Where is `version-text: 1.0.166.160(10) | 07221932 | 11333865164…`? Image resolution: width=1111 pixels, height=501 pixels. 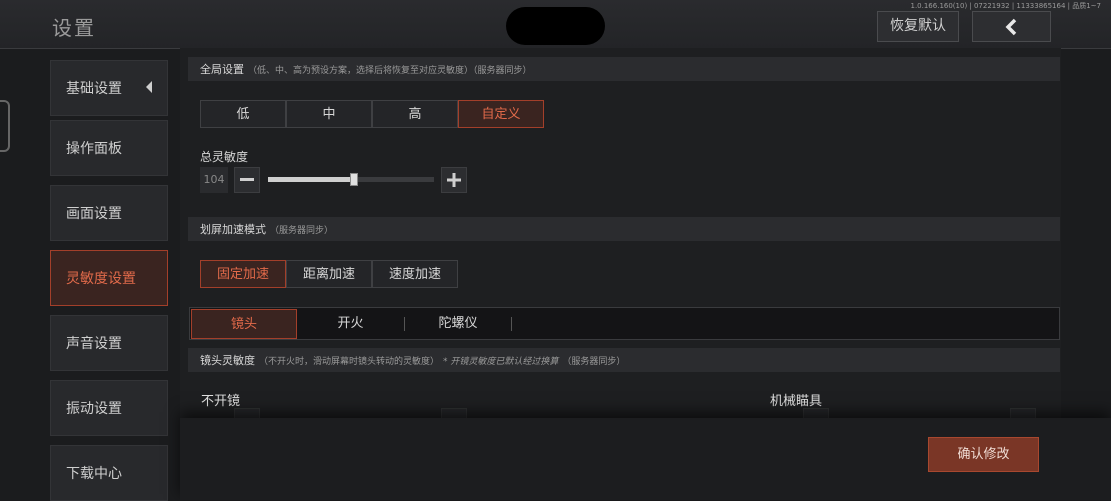 version-text: 1.0.166.160(10) | 07221932 | 11333865164… is located at coordinates (1006, 6).